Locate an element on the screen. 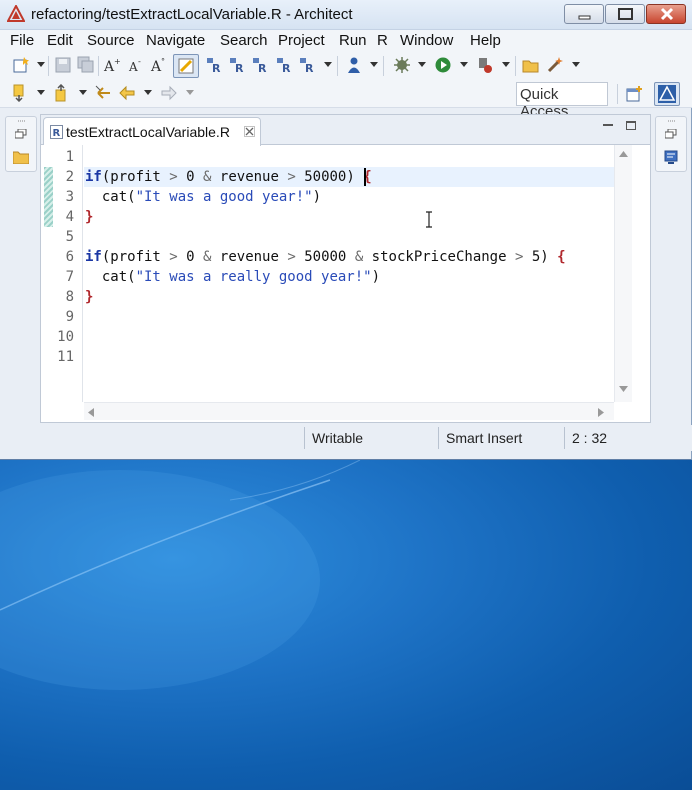 This screenshot has width=692, height=790. menu-project: Project is located at coordinates (301, 40).